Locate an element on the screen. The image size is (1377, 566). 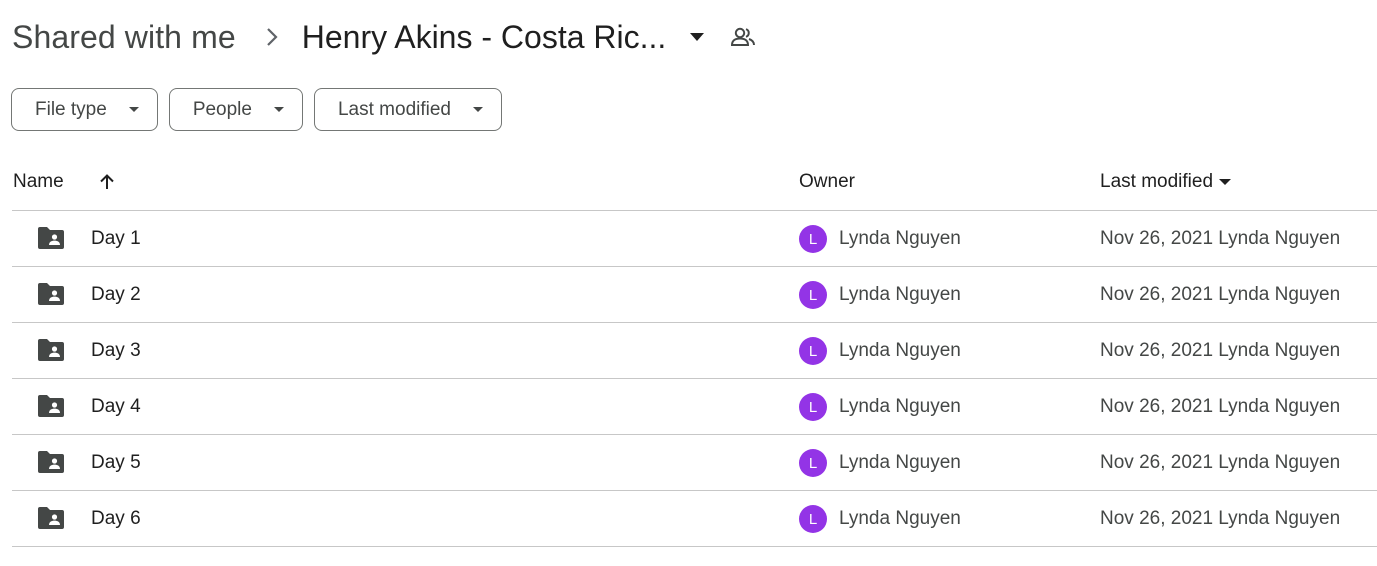
column-header-last-modified: Last modified is located at coordinates (1166, 182).